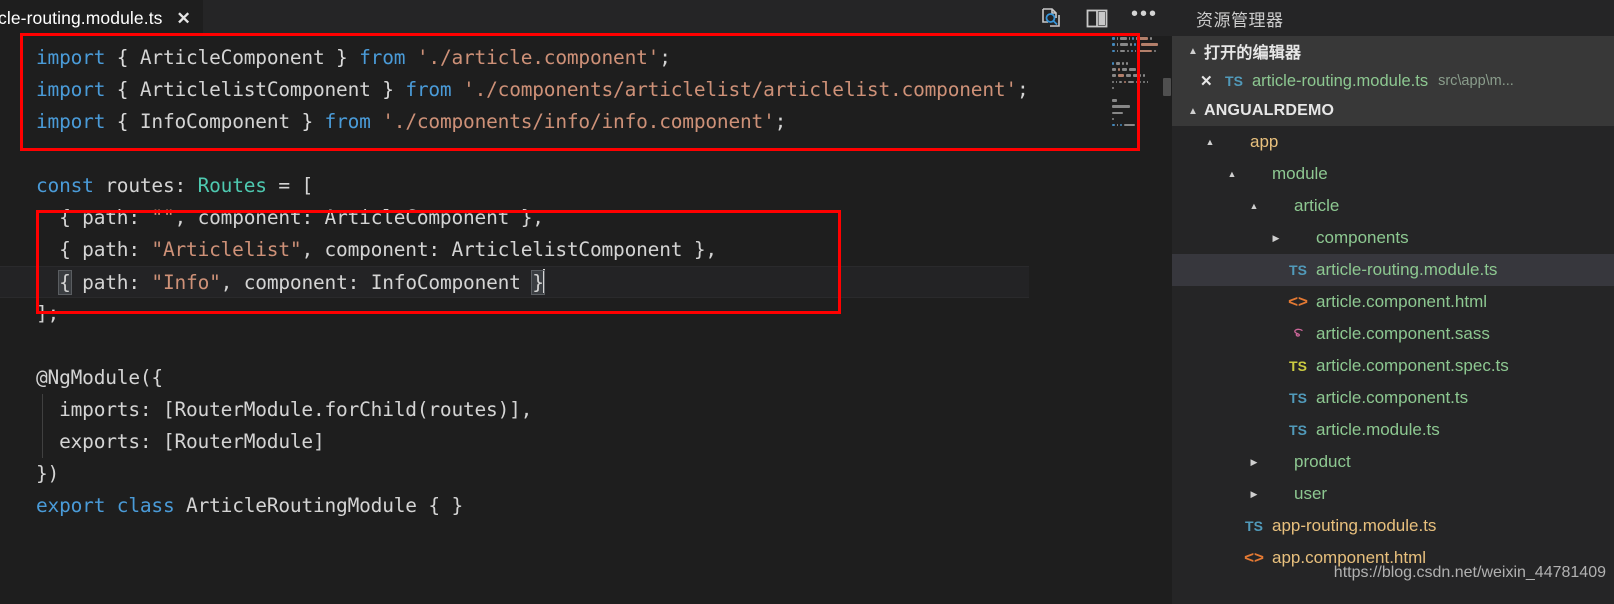 The width and height of the screenshot is (1614, 604). Describe the element at coordinates (1393, 174) in the screenshot. I see `tree-folder-module: ▲ module` at that location.